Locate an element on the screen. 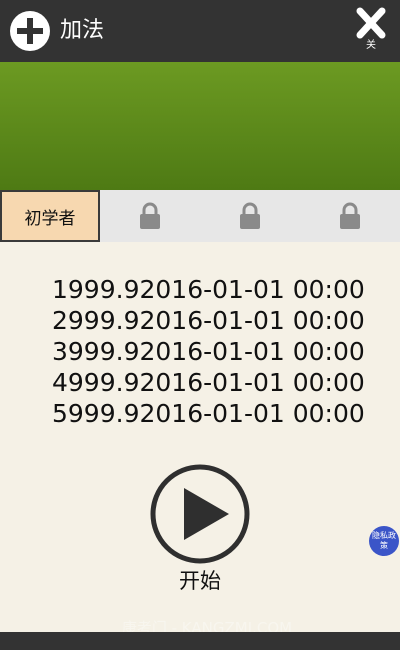  tab-beginner-label: 初学者 is located at coordinates (50, 218).